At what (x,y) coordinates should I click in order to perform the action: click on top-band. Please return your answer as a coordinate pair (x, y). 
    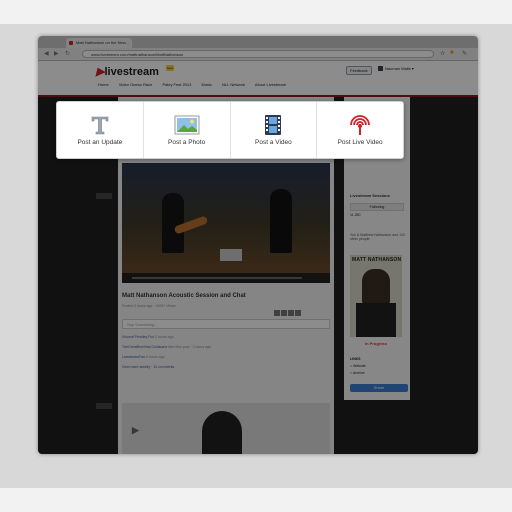
    Looking at the image, I should click on (256, 12).